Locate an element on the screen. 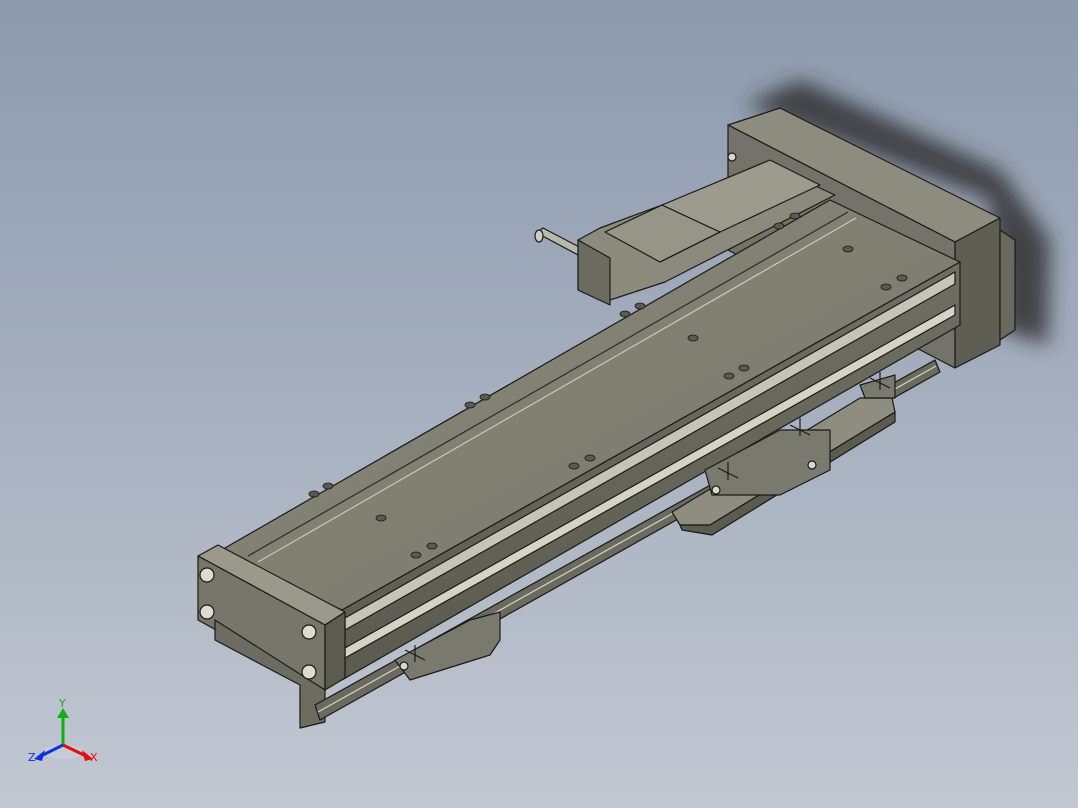 The height and width of the screenshot is (808, 1078). axis-triad: Y X Z is located at coordinates (63, 730).